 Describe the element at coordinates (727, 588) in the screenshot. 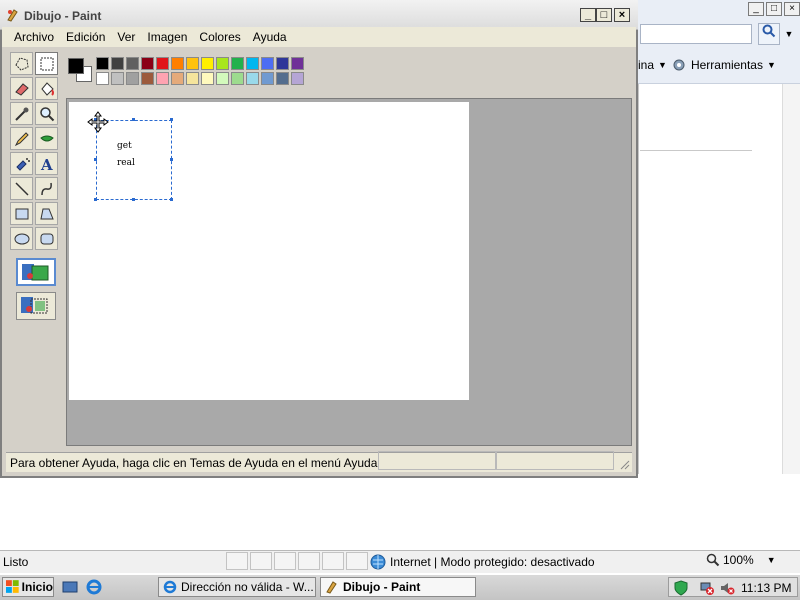

I see `volume-muted-icon` at that location.